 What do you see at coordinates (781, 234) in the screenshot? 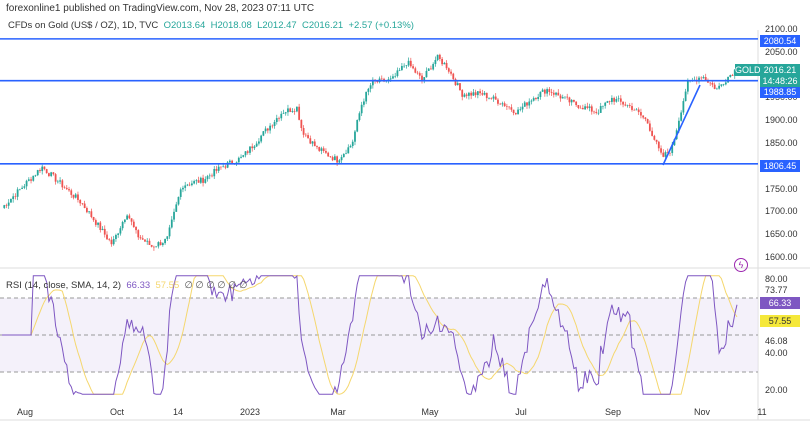
I see `price-tick: 1650.00` at bounding box center [781, 234].